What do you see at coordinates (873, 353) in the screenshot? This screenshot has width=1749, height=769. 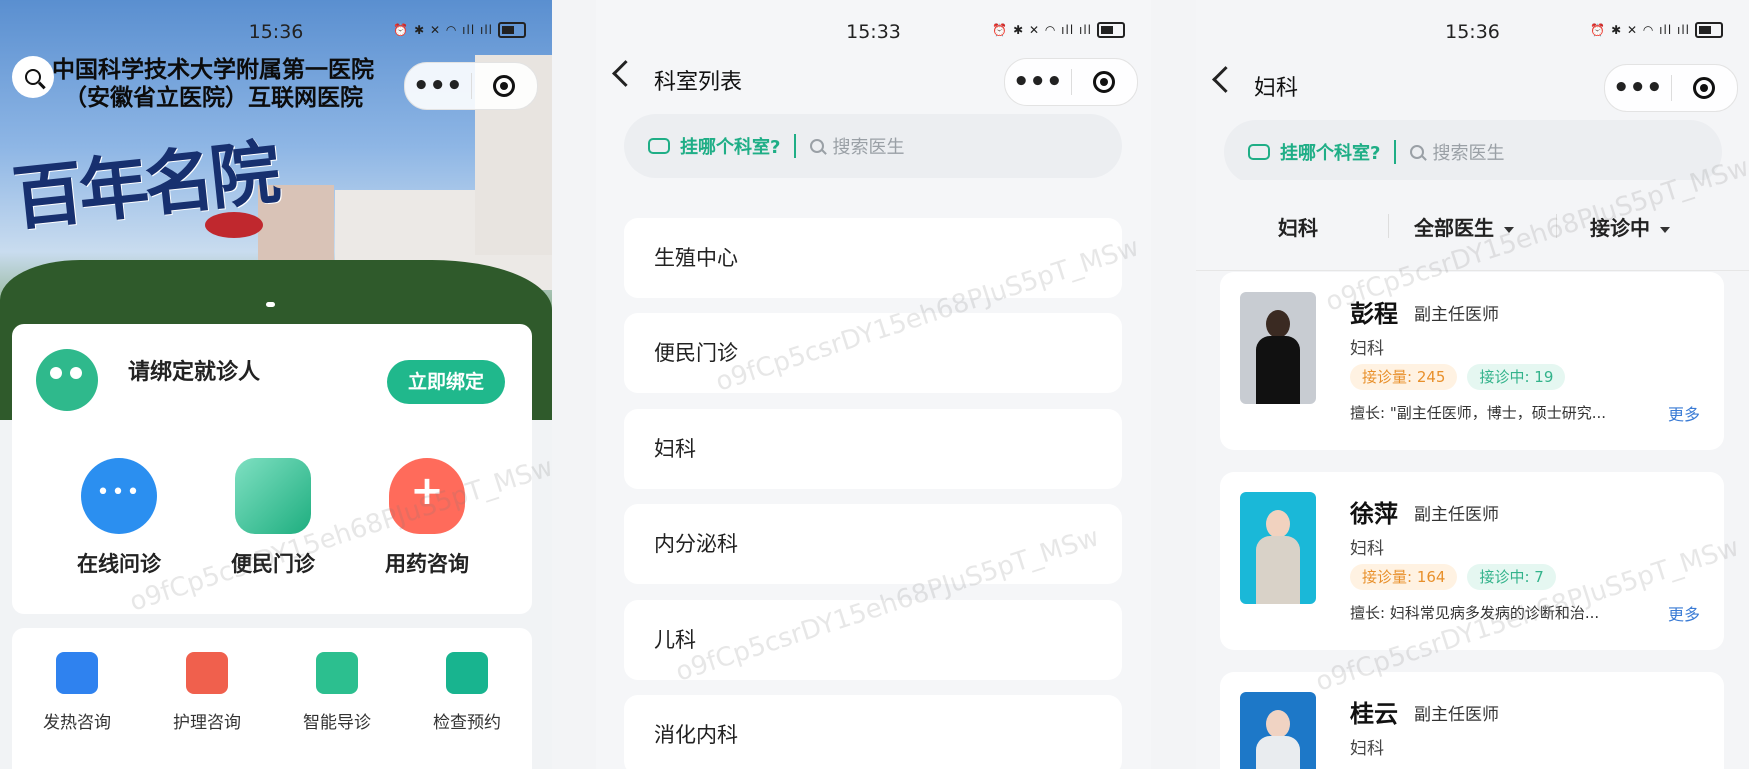 I see `department-item: 便民门诊` at bounding box center [873, 353].